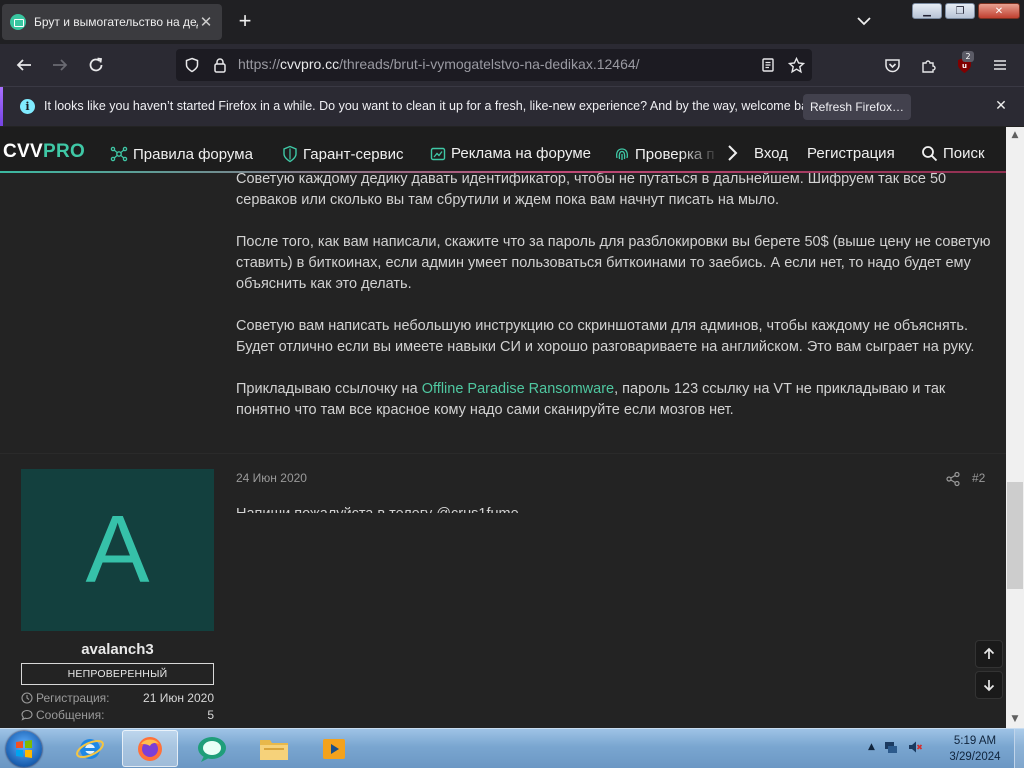 This screenshot has height=768, width=1024. Describe the element at coordinates (193, 154) in the screenshot. I see `menu-label: Правила форума` at that location.